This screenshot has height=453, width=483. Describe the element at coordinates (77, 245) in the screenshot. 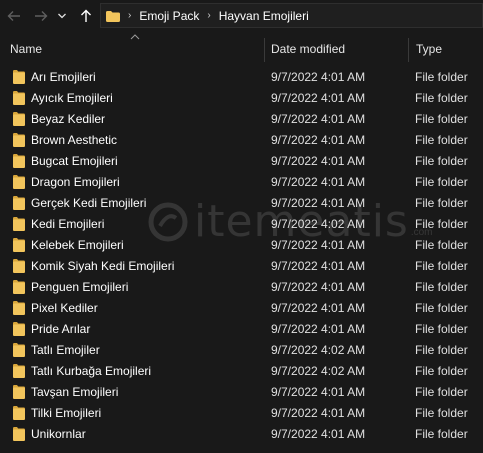

I see `file-name: Kelebek Emojileri` at that location.